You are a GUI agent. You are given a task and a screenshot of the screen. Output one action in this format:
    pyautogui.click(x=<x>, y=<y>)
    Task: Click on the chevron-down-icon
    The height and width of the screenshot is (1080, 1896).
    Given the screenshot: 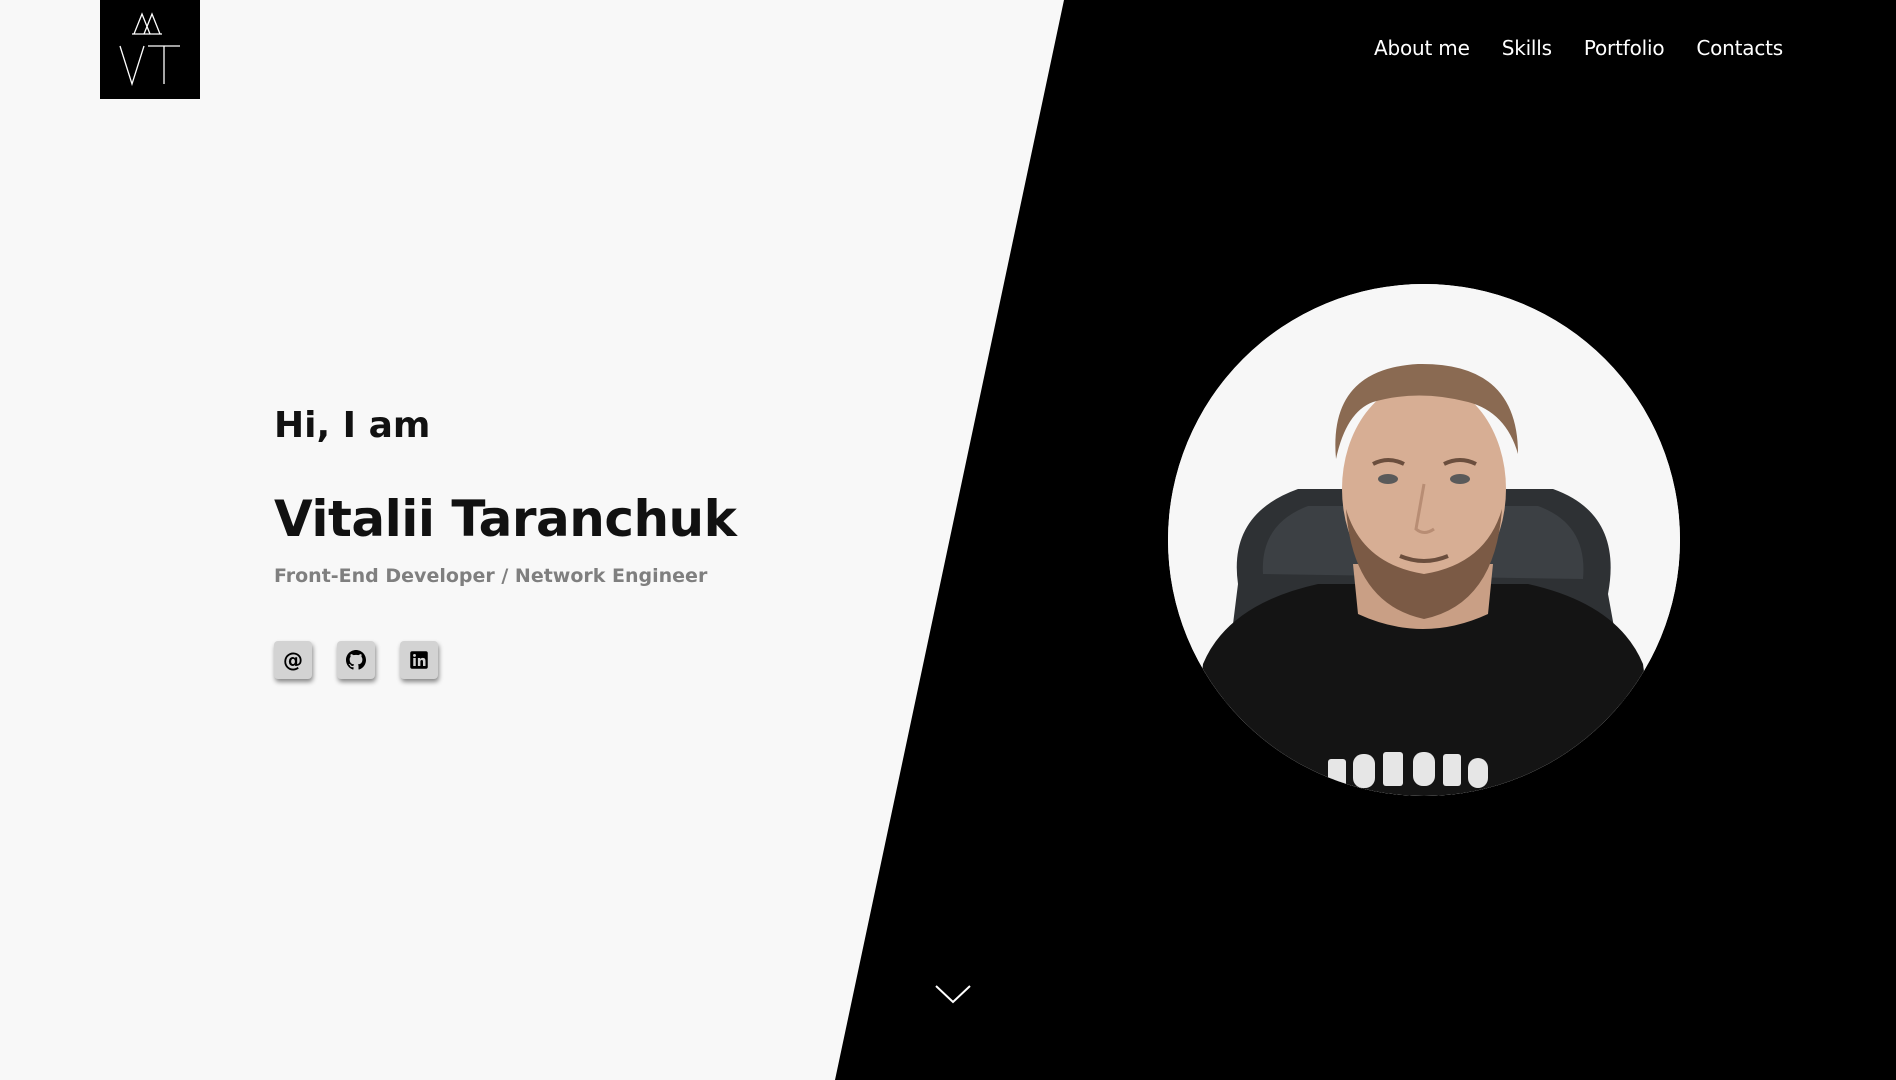 What is the action you would take?
    pyautogui.click(x=953, y=994)
    